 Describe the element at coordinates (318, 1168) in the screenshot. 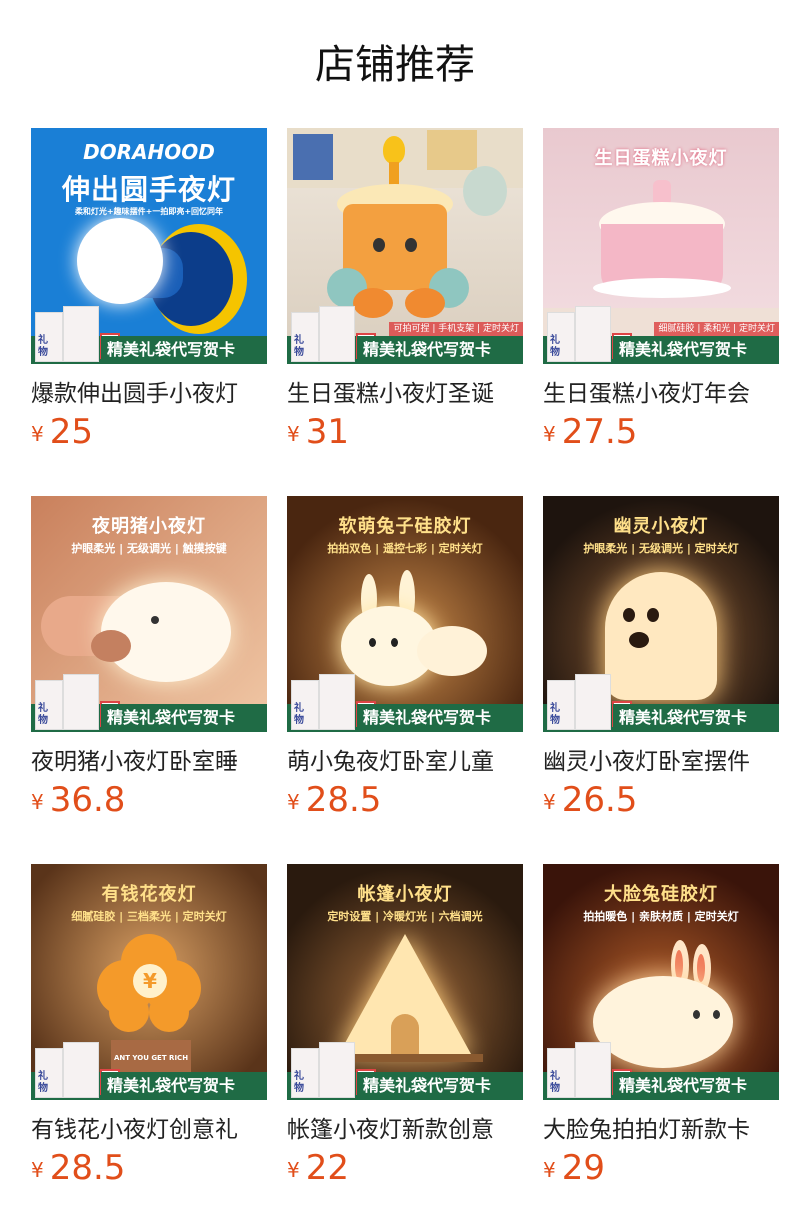

I see `product-price: ¥22` at that location.